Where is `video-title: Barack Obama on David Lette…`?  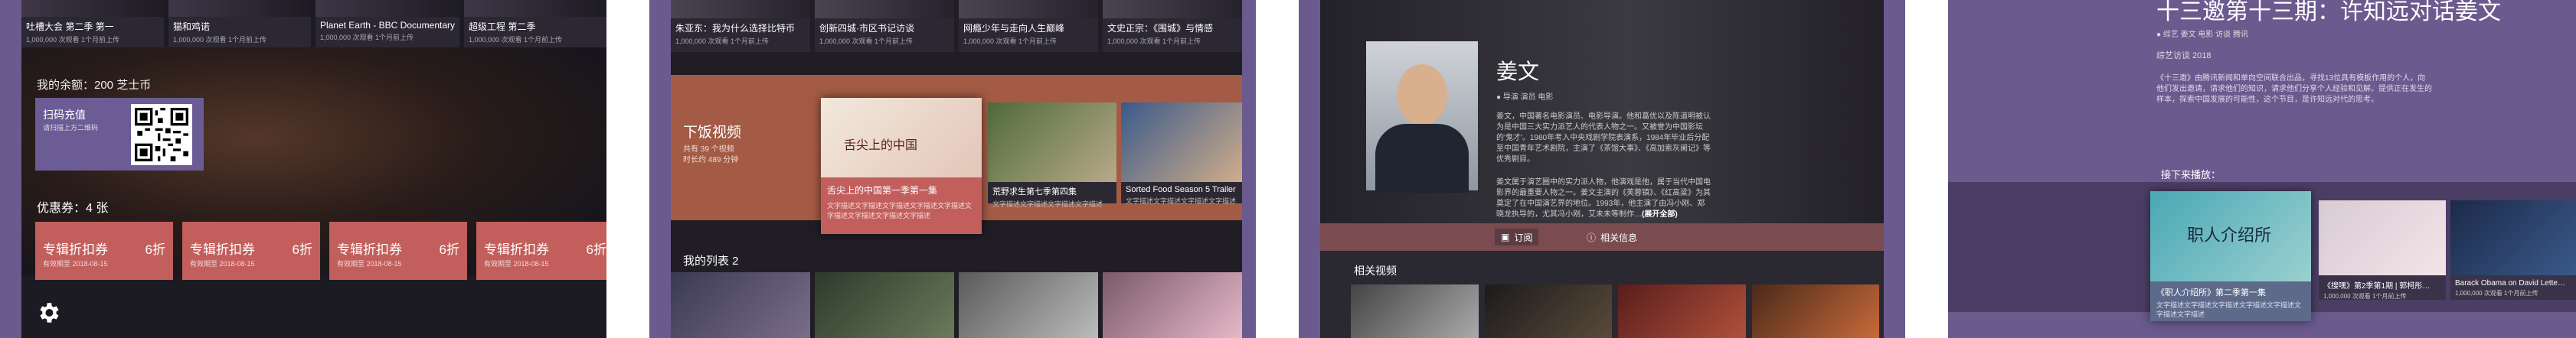
video-title: Barack Obama on David Lette… is located at coordinates (2510, 283).